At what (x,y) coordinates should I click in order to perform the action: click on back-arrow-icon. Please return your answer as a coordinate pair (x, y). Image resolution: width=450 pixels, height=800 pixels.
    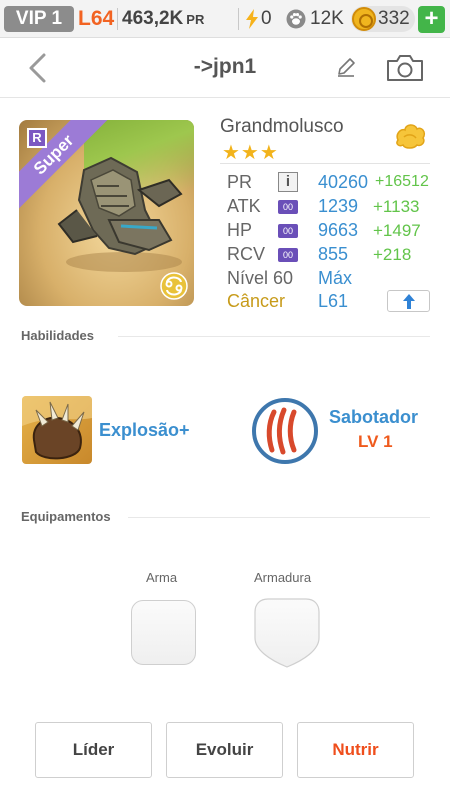
    Looking at the image, I should click on (39, 68).